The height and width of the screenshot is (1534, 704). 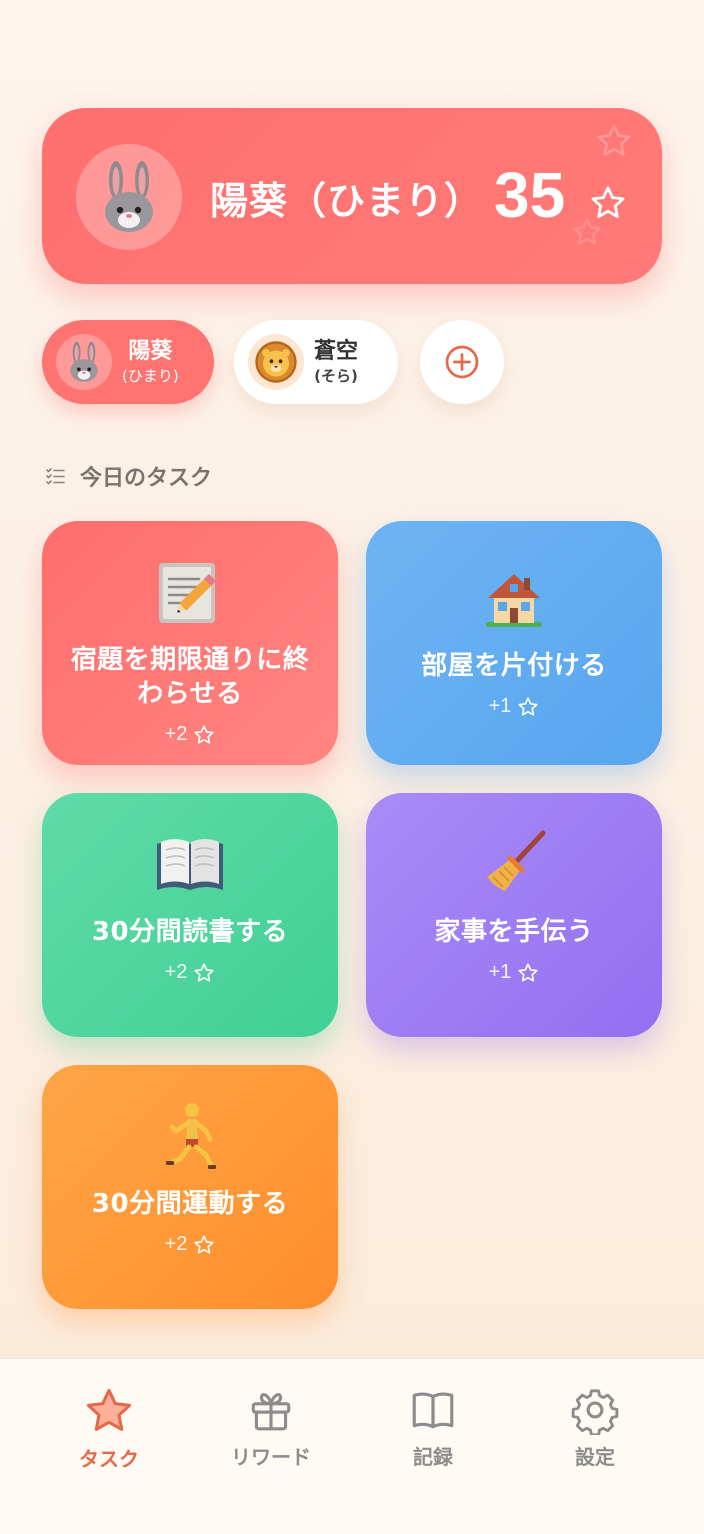 I want to click on gift-icon, so click(x=271, y=1412).